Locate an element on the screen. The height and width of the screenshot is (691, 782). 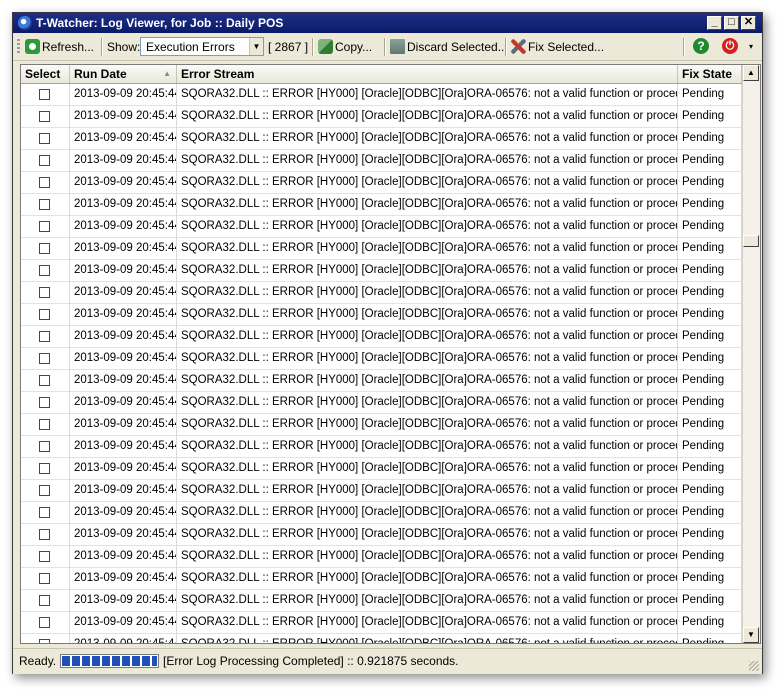
column-header-fix-state: Fix State is located at coordinates (710, 74).